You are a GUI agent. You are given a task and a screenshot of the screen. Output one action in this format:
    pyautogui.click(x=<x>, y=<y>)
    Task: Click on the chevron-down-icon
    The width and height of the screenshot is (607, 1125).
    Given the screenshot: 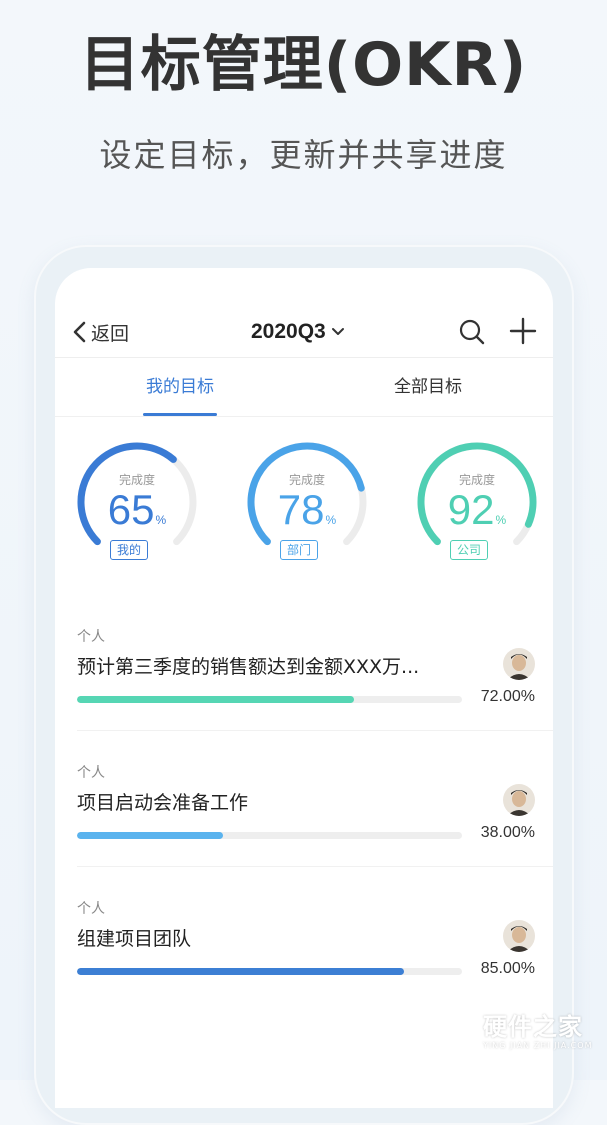 What is the action you would take?
    pyautogui.click(x=337, y=331)
    